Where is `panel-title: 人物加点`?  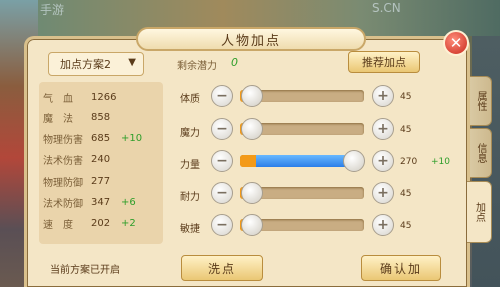
panel-title: 人物加点 is located at coordinates (250, 41).